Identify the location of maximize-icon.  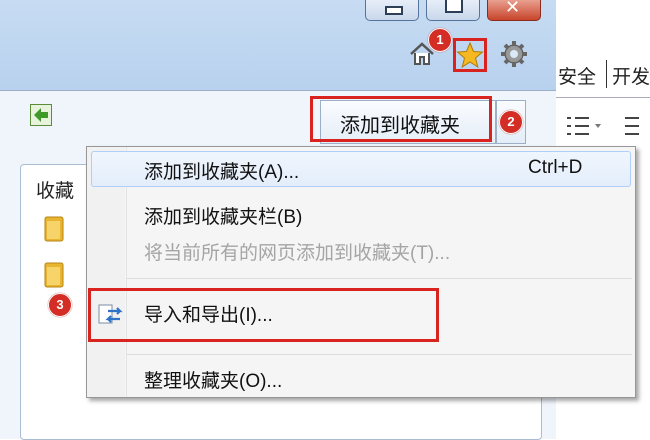
(454, 6).